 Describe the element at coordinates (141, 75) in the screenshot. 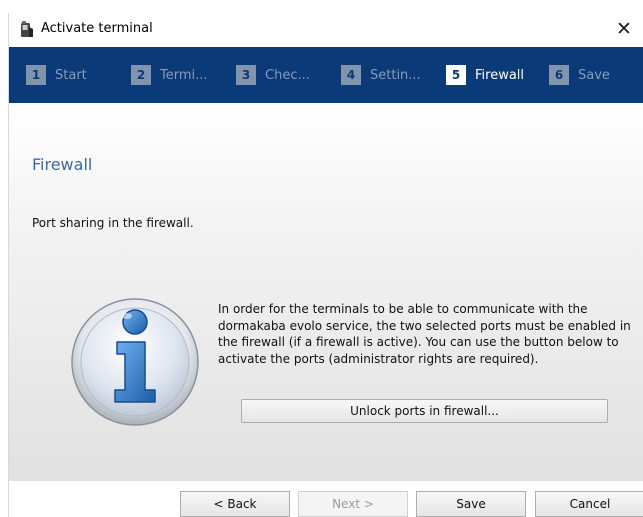

I see `step-number: 2` at that location.